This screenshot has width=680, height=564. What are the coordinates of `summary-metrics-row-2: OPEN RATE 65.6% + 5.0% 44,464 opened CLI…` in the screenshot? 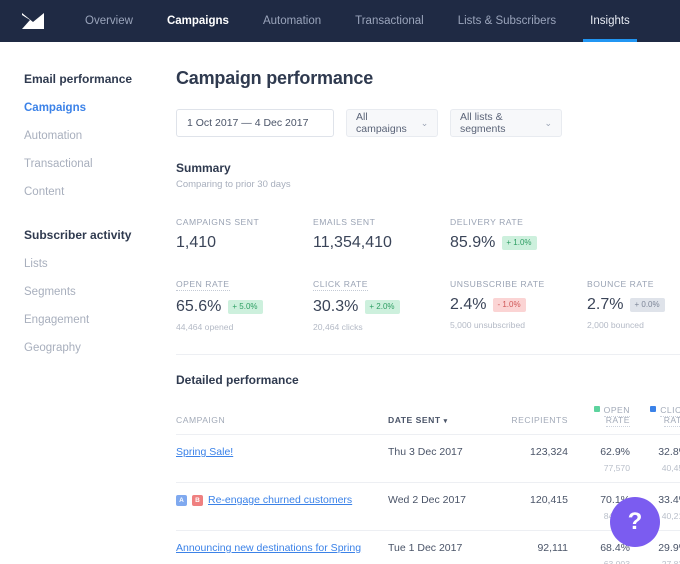 It's located at (428, 303).